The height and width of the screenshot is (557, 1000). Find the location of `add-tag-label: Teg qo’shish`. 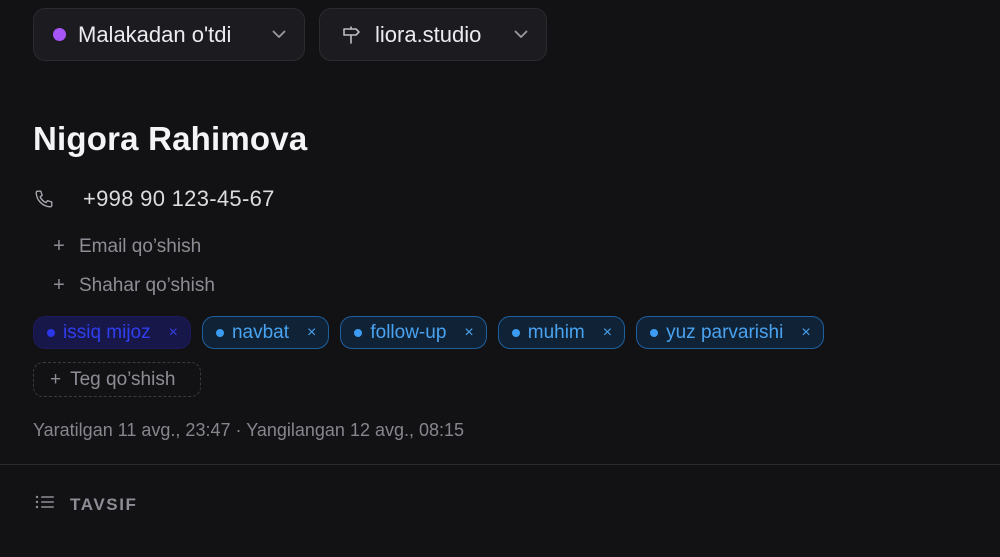

add-tag-label: Teg qo’shish is located at coordinates (123, 379).